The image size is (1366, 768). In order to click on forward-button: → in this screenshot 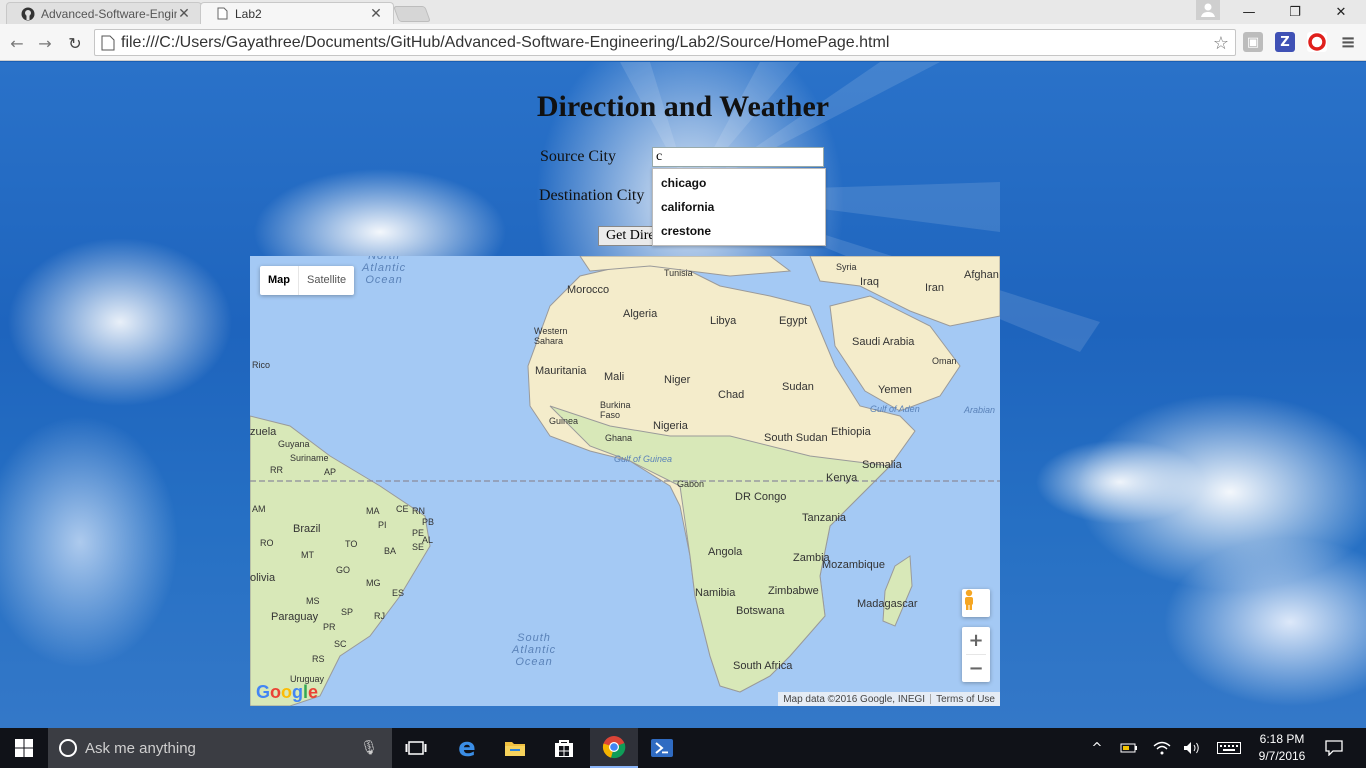, I will do `click(45, 43)`.